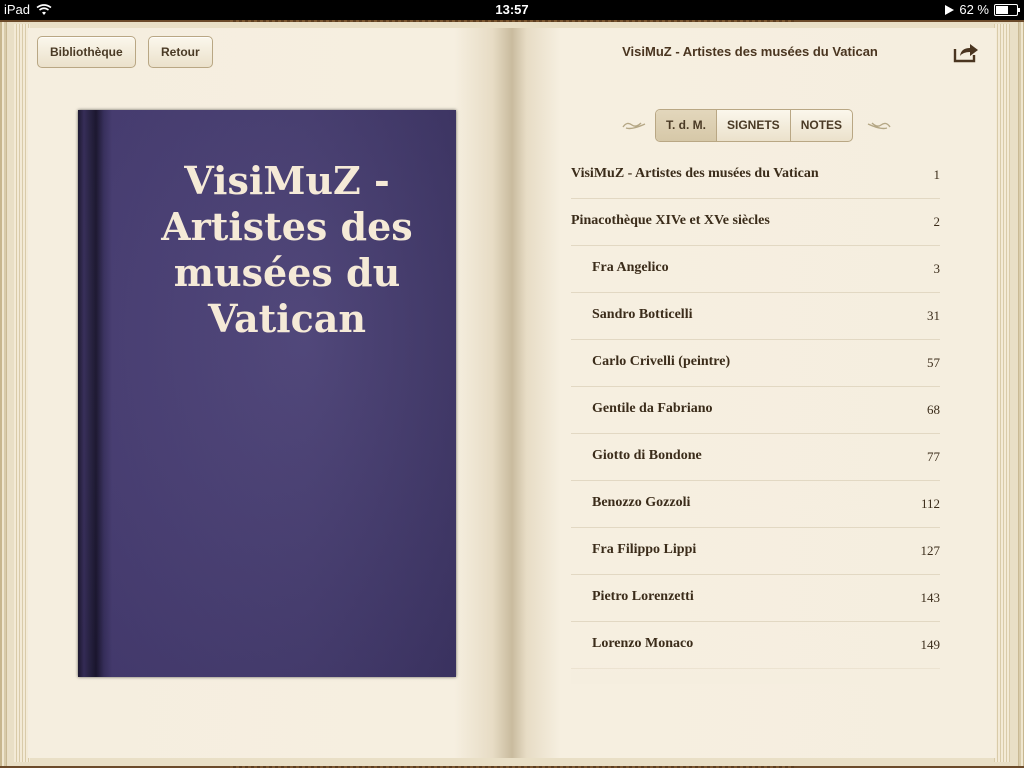 The height and width of the screenshot is (768, 1024). I want to click on toc-entry-page: 1, so click(937, 174).